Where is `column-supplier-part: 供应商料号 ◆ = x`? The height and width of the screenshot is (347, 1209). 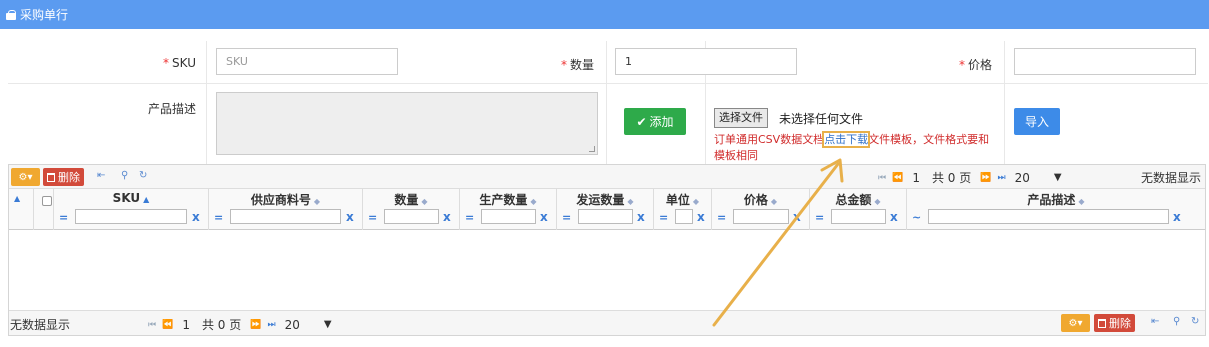 column-supplier-part: 供应商料号 ◆ = x is located at coordinates (286, 209).